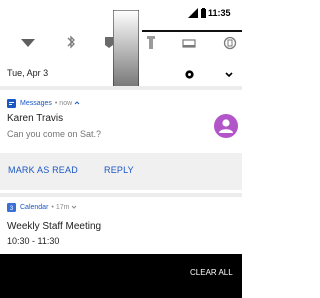  What do you see at coordinates (36, 103) in the screenshot?
I see `messages-app-name: Messages` at bounding box center [36, 103].